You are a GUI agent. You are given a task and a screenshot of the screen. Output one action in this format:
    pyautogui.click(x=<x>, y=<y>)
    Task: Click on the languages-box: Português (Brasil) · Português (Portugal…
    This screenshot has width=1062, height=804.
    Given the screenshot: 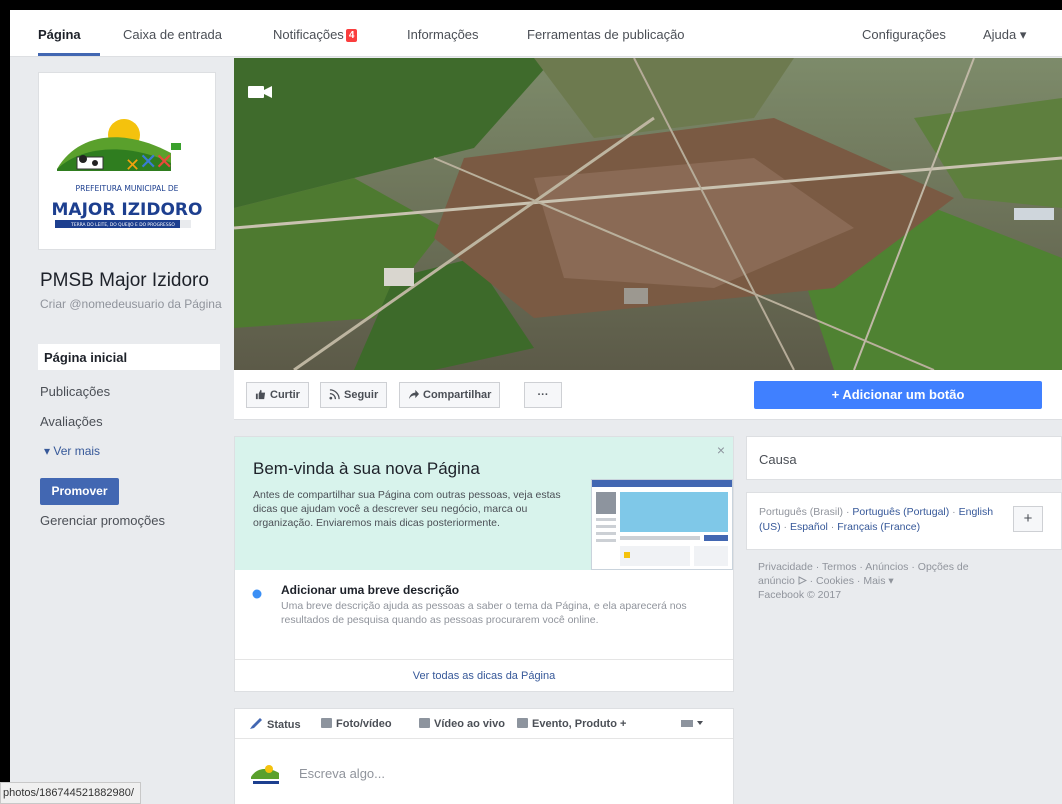 What is the action you would take?
    pyautogui.click(x=904, y=521)
    